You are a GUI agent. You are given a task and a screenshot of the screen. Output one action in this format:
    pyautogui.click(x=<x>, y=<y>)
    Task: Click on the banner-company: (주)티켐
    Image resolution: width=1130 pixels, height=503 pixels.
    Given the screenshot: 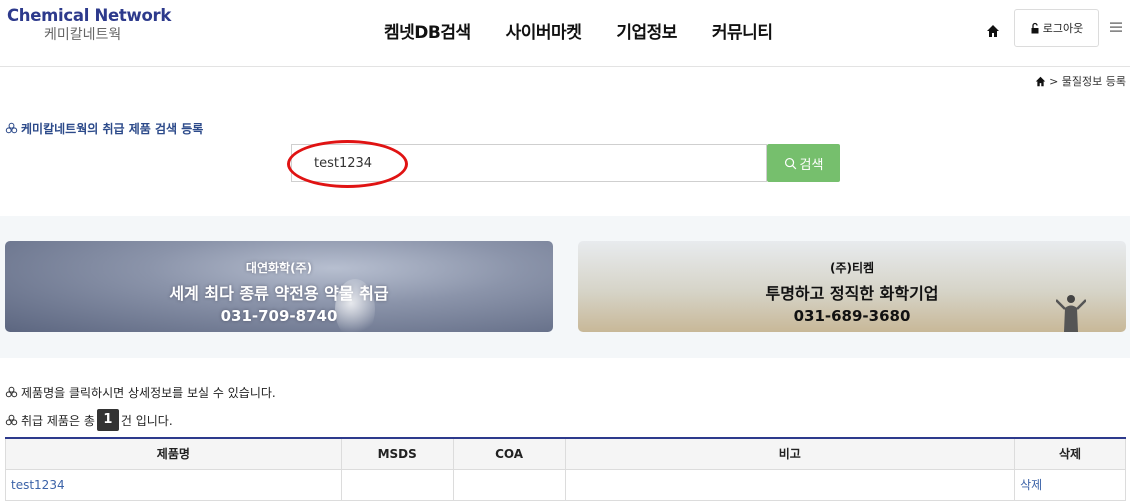 What is the action you would take?
    pyautogui.click(x=852, y=268)
    